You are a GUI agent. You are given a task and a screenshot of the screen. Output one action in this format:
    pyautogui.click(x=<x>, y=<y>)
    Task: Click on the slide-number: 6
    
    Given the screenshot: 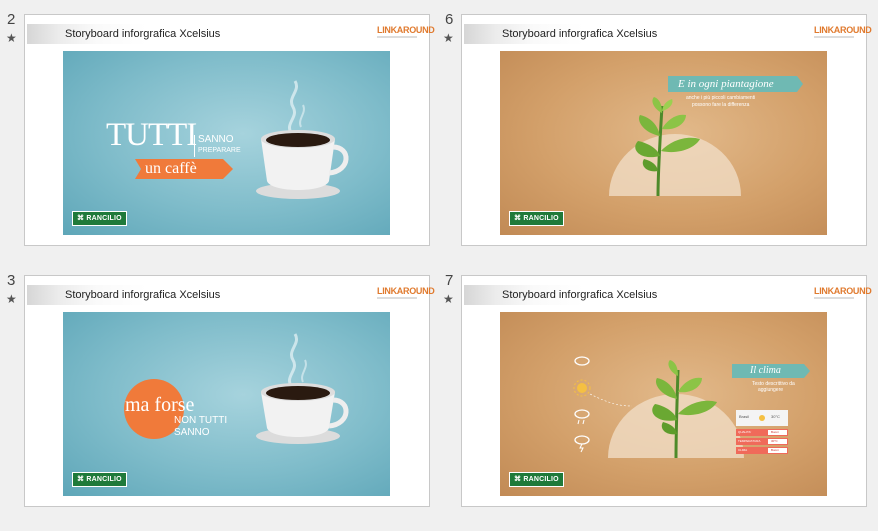 What is the action you would take?
    pyautogui.click(x=449, y=19)
    